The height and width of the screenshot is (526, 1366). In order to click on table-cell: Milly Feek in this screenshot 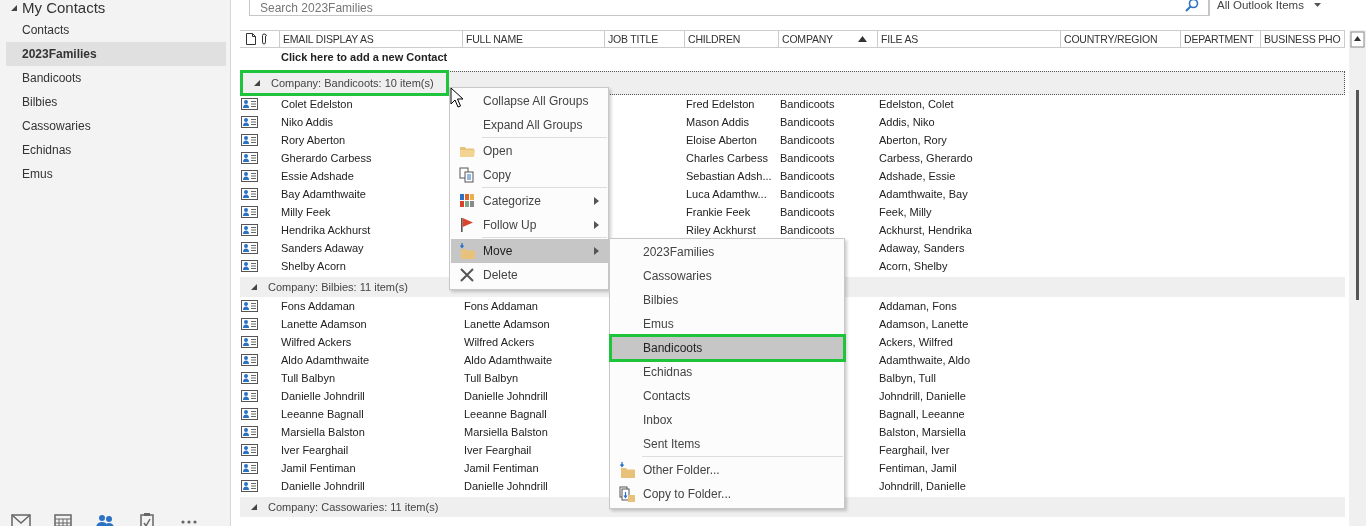, I will do `click(306, 212)`.